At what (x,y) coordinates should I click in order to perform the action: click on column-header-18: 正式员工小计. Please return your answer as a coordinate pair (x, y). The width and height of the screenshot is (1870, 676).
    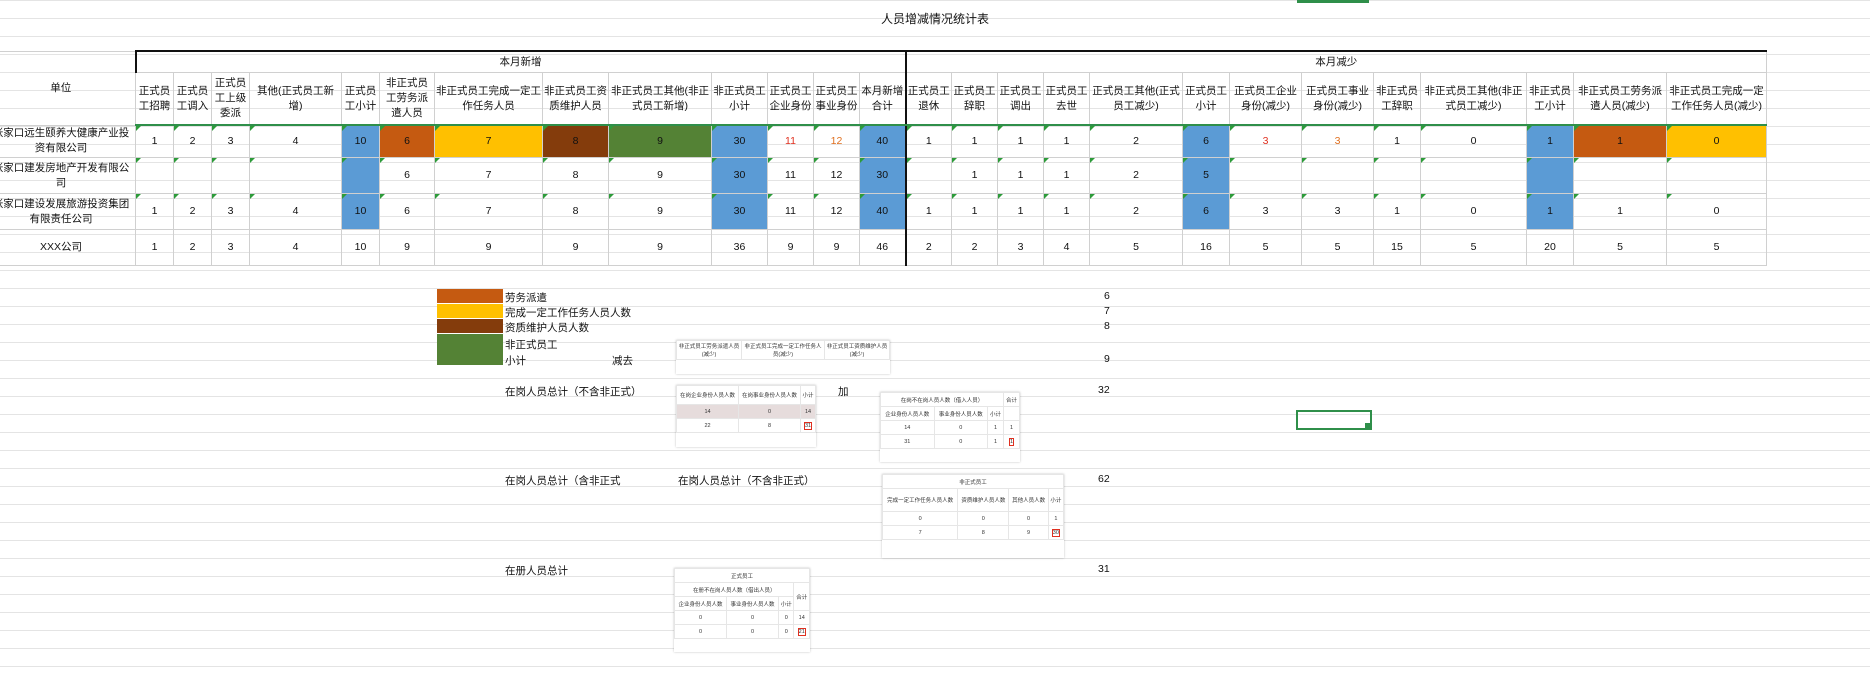
    Looking at the image, I should click on (1206, 99).